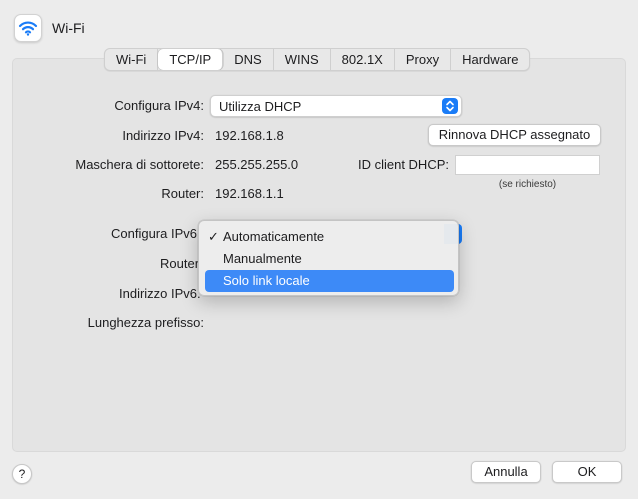 Image resolution: width=638 pixels, height=499 pixels. I want to click on help-button: ?, so click(22, 474).